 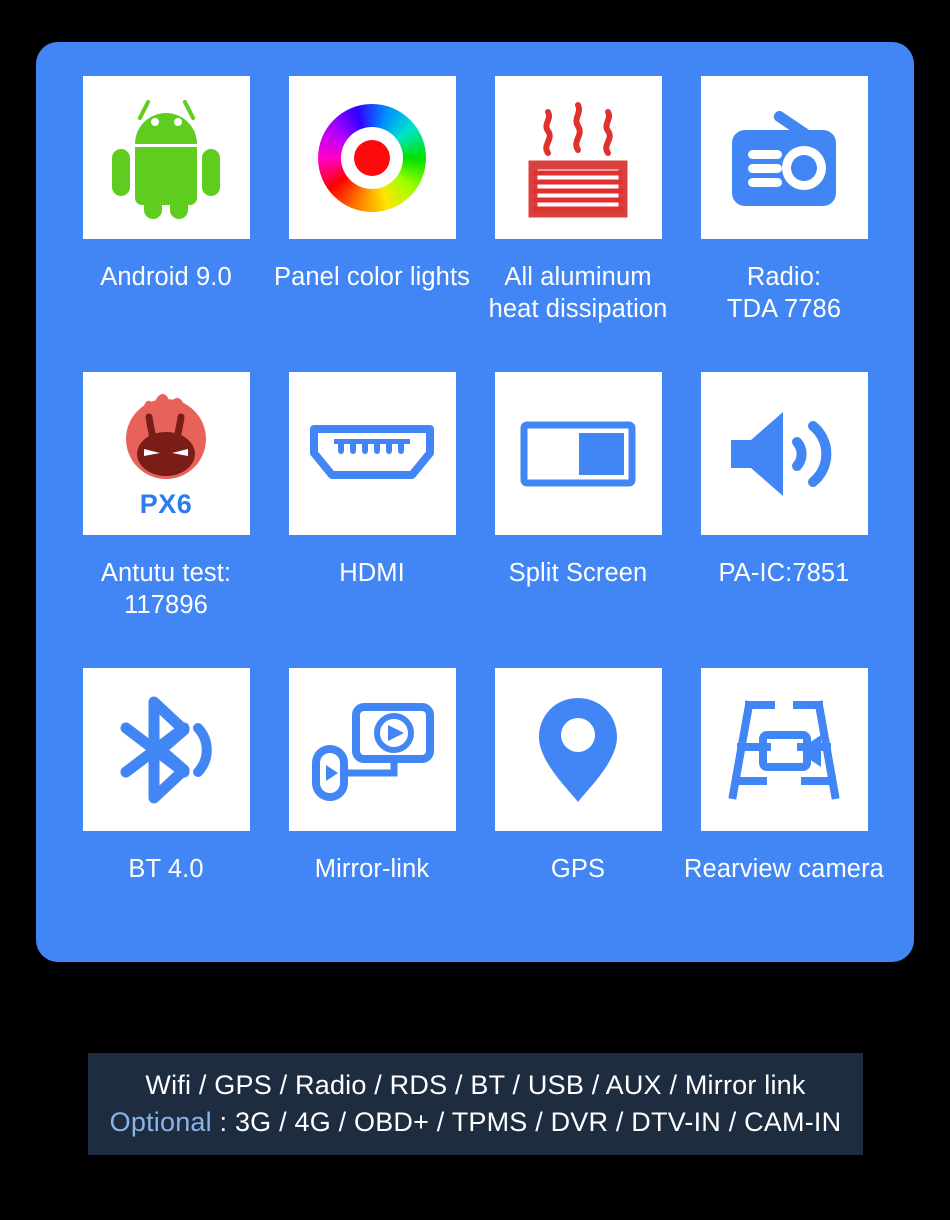 I want to click on feature-cell-bluetooth: BT 4.0, so click(x=166, y=776).